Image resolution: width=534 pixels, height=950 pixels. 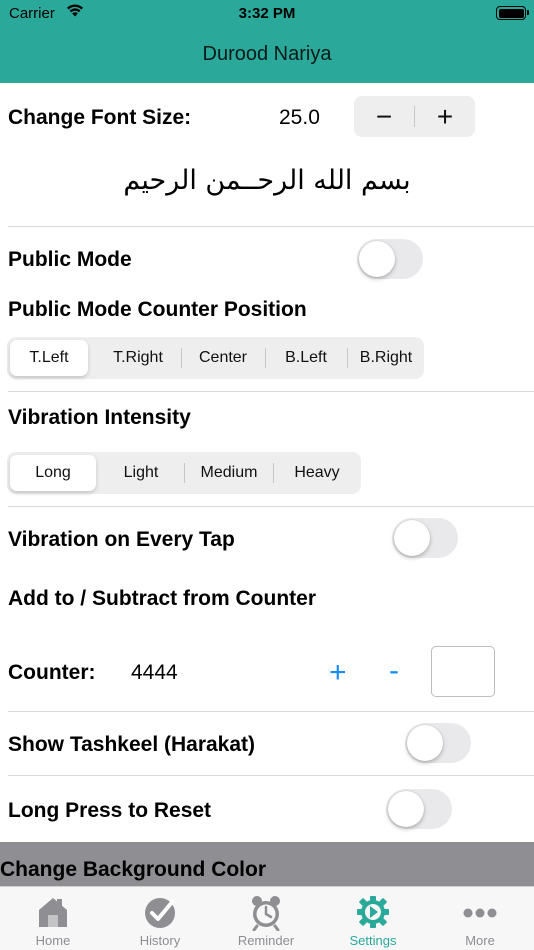 I want to click on tab-home-label: Home, so click(x=53, y=940).